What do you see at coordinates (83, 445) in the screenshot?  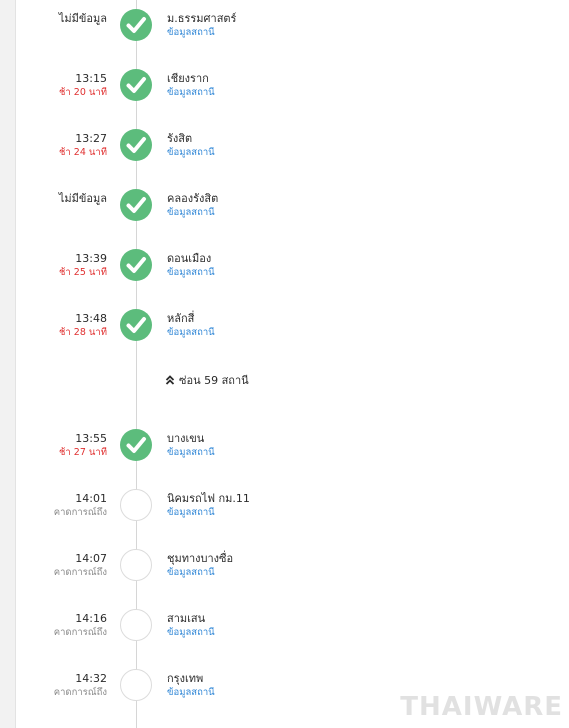 I see `time-column: 13:55 ช้า 27 นาที` at bounding box center [83, 445].